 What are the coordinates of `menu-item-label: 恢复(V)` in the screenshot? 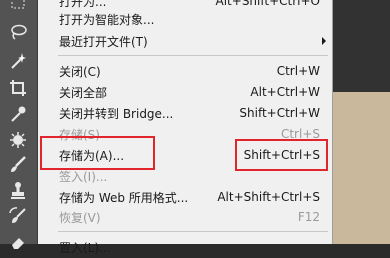 It's located at (80, 217).